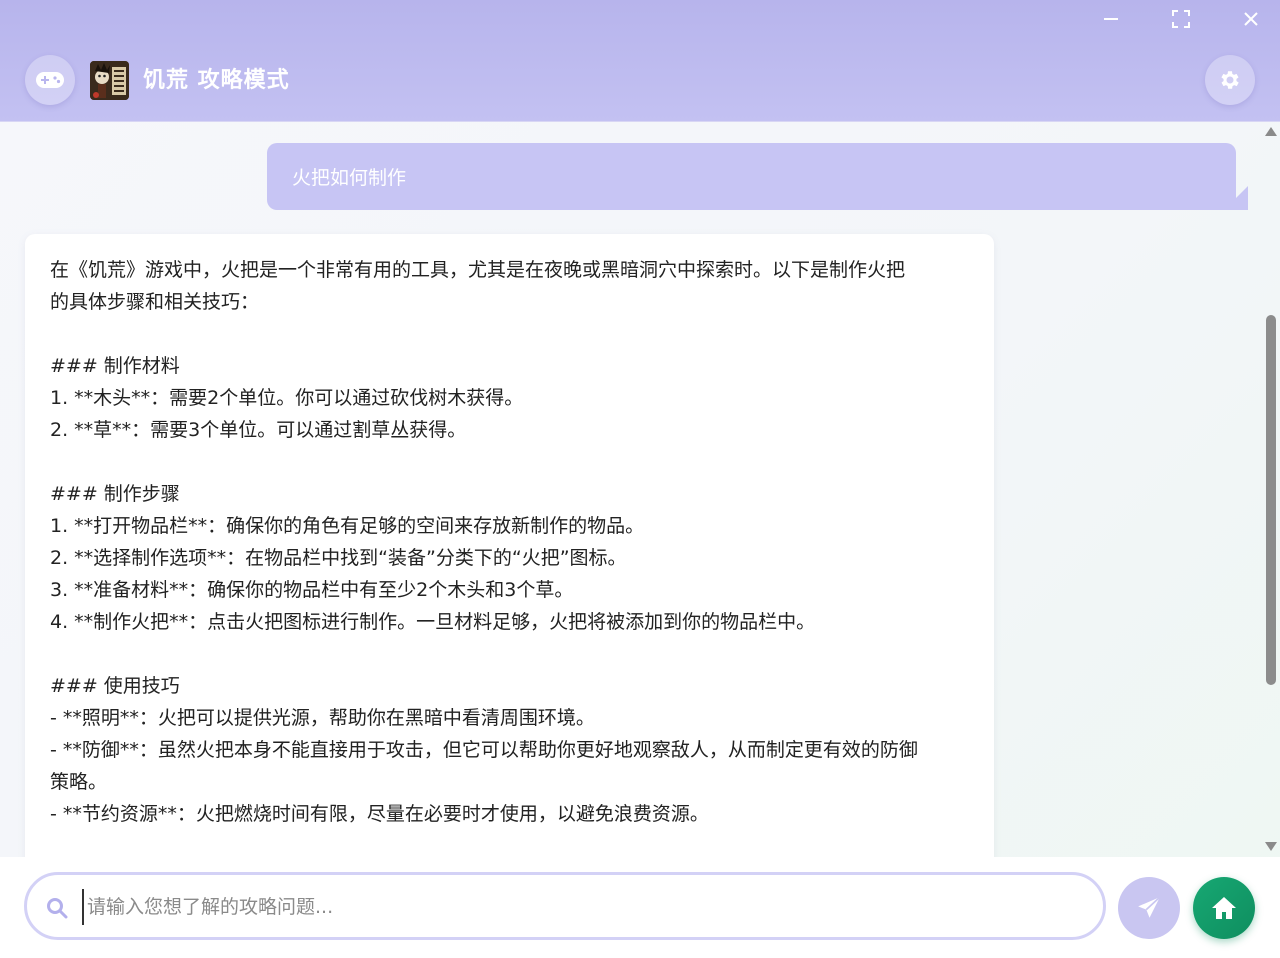 The image size is (1280, 958). I want to click on scroll-down-arrow, so click(1271, 846).